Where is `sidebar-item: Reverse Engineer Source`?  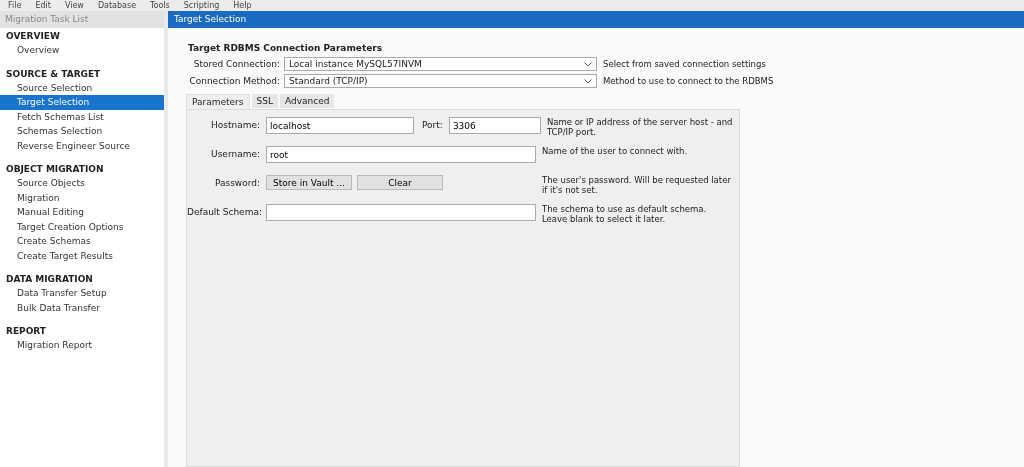
sidebar-item: Reverse Engineer Source is located at coordinates (82, 145).